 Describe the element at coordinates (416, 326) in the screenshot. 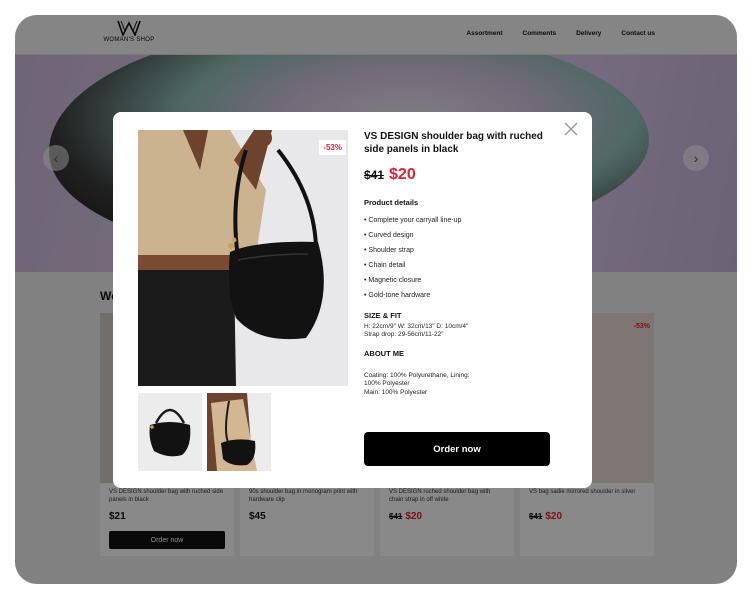

I see `size-dimensions: H: 22cm/9" W: 32cm/13" D: 10cm/4"` at that location.